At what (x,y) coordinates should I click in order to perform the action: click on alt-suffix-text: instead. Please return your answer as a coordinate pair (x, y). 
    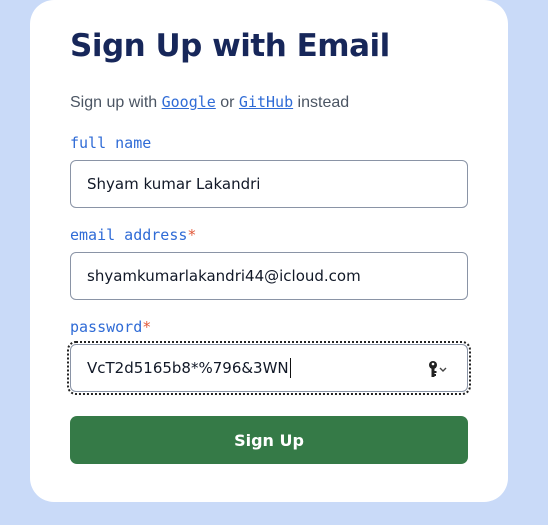
    Looking at the image, I should click on (321, 102).